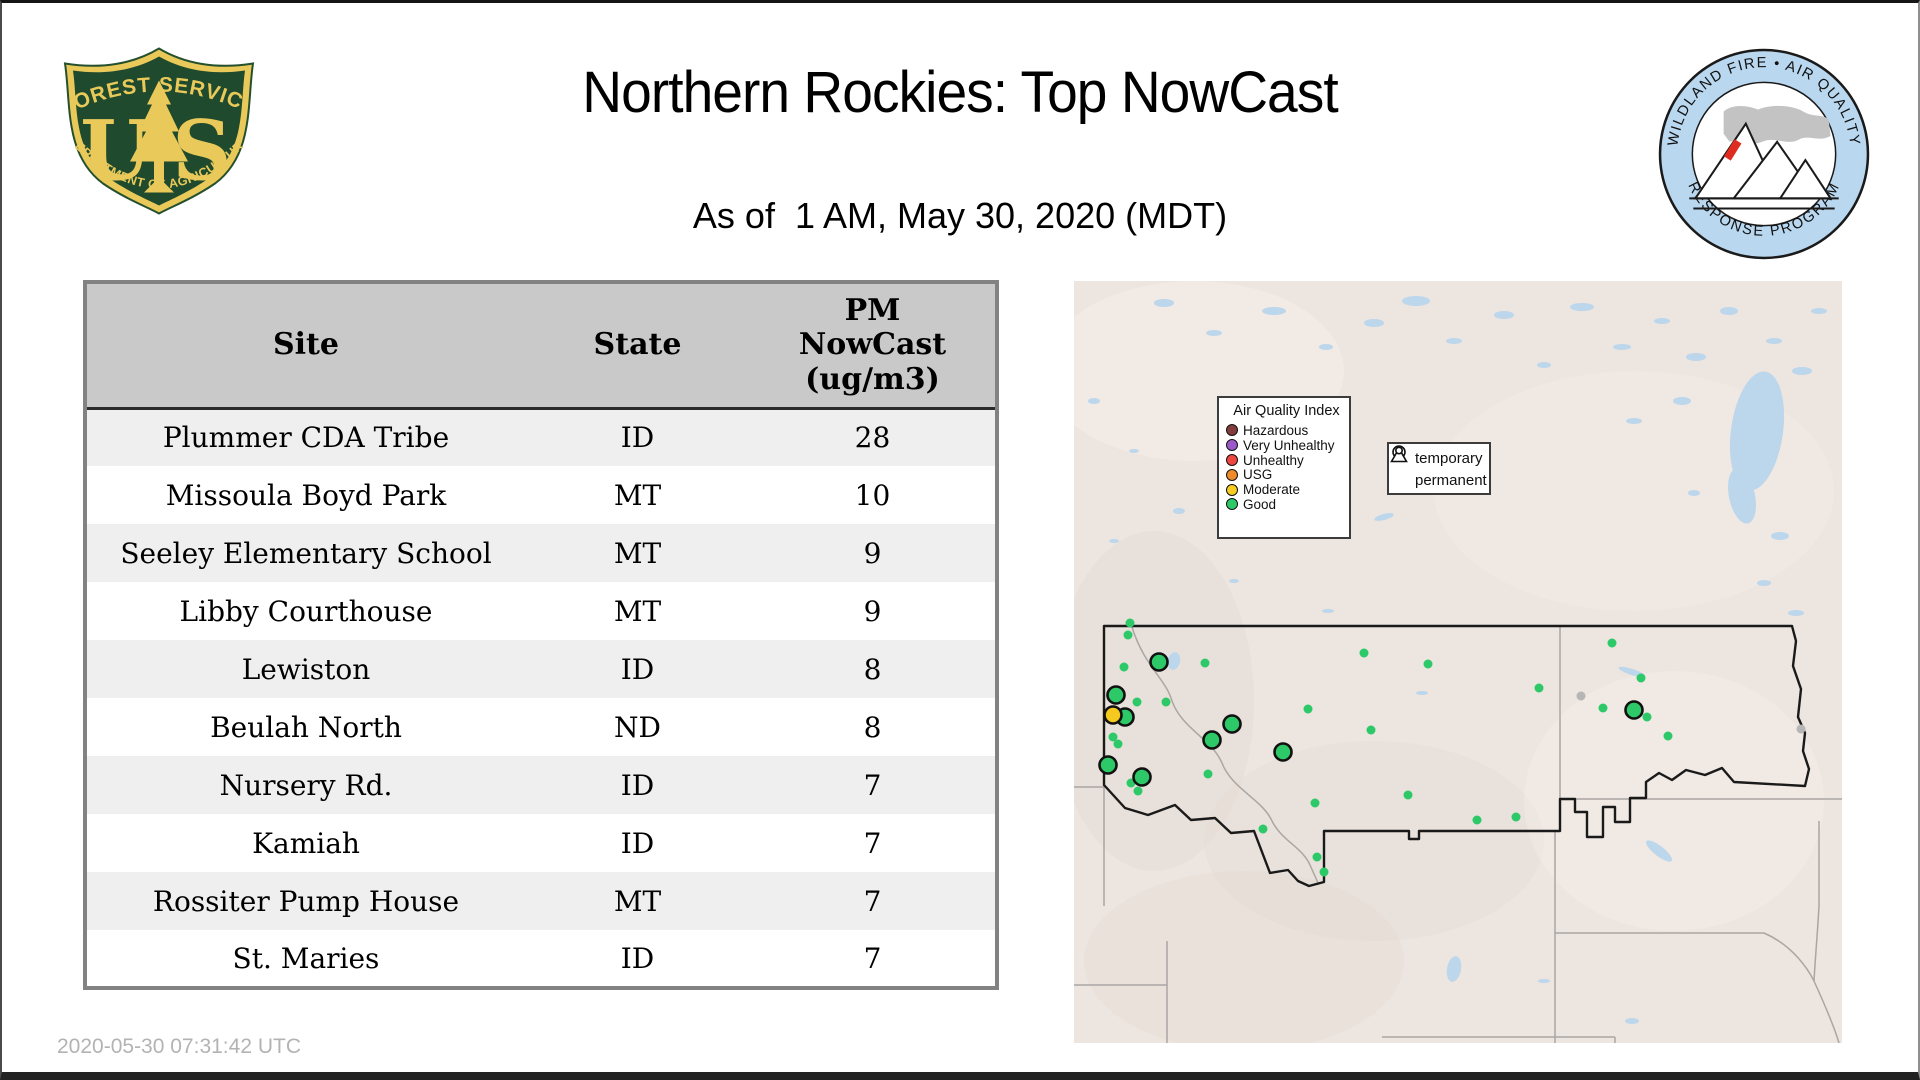 The height and width of the screenshot is (1080, 1920). What do you see at coordinates (306, 785) in the screenshot?
I see `site-cell: Nursery Rd.` at bounding box center [306, 785].